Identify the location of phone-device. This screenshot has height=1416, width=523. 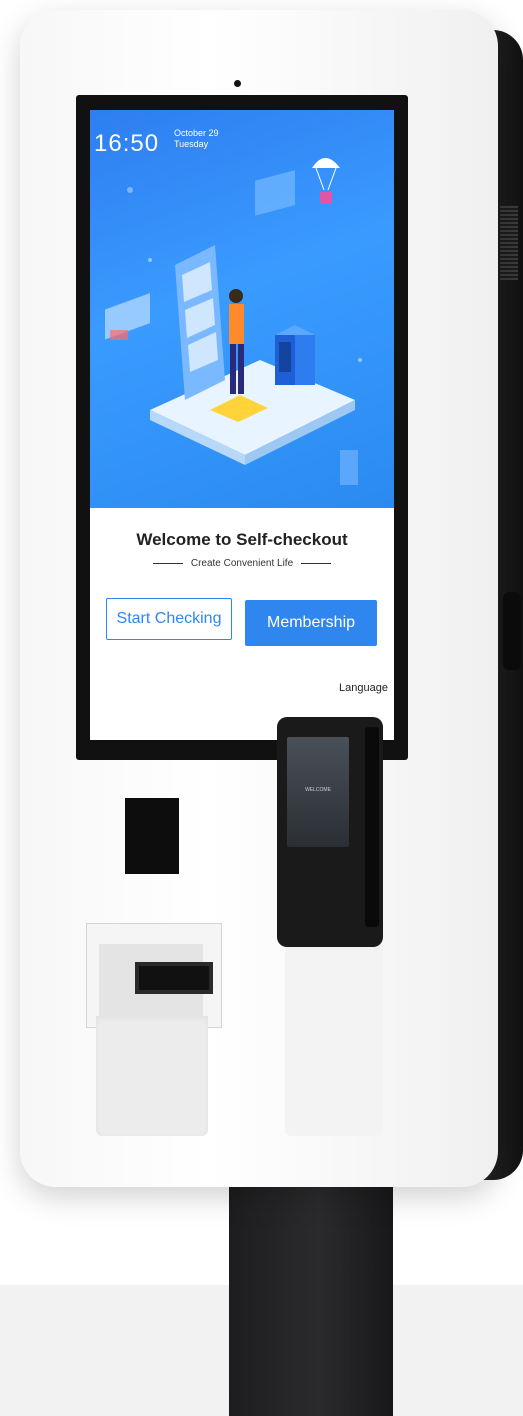
(200, 322).